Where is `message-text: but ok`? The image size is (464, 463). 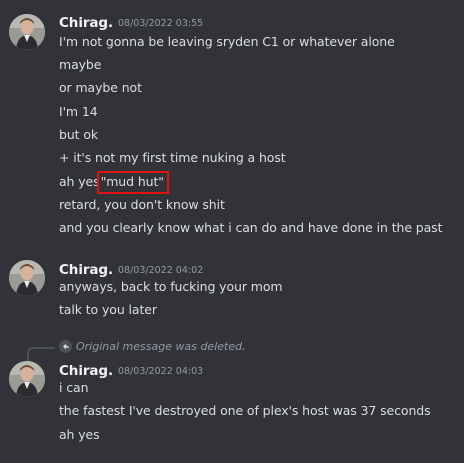
message-text: but ok is located at coordinates (79, 134).